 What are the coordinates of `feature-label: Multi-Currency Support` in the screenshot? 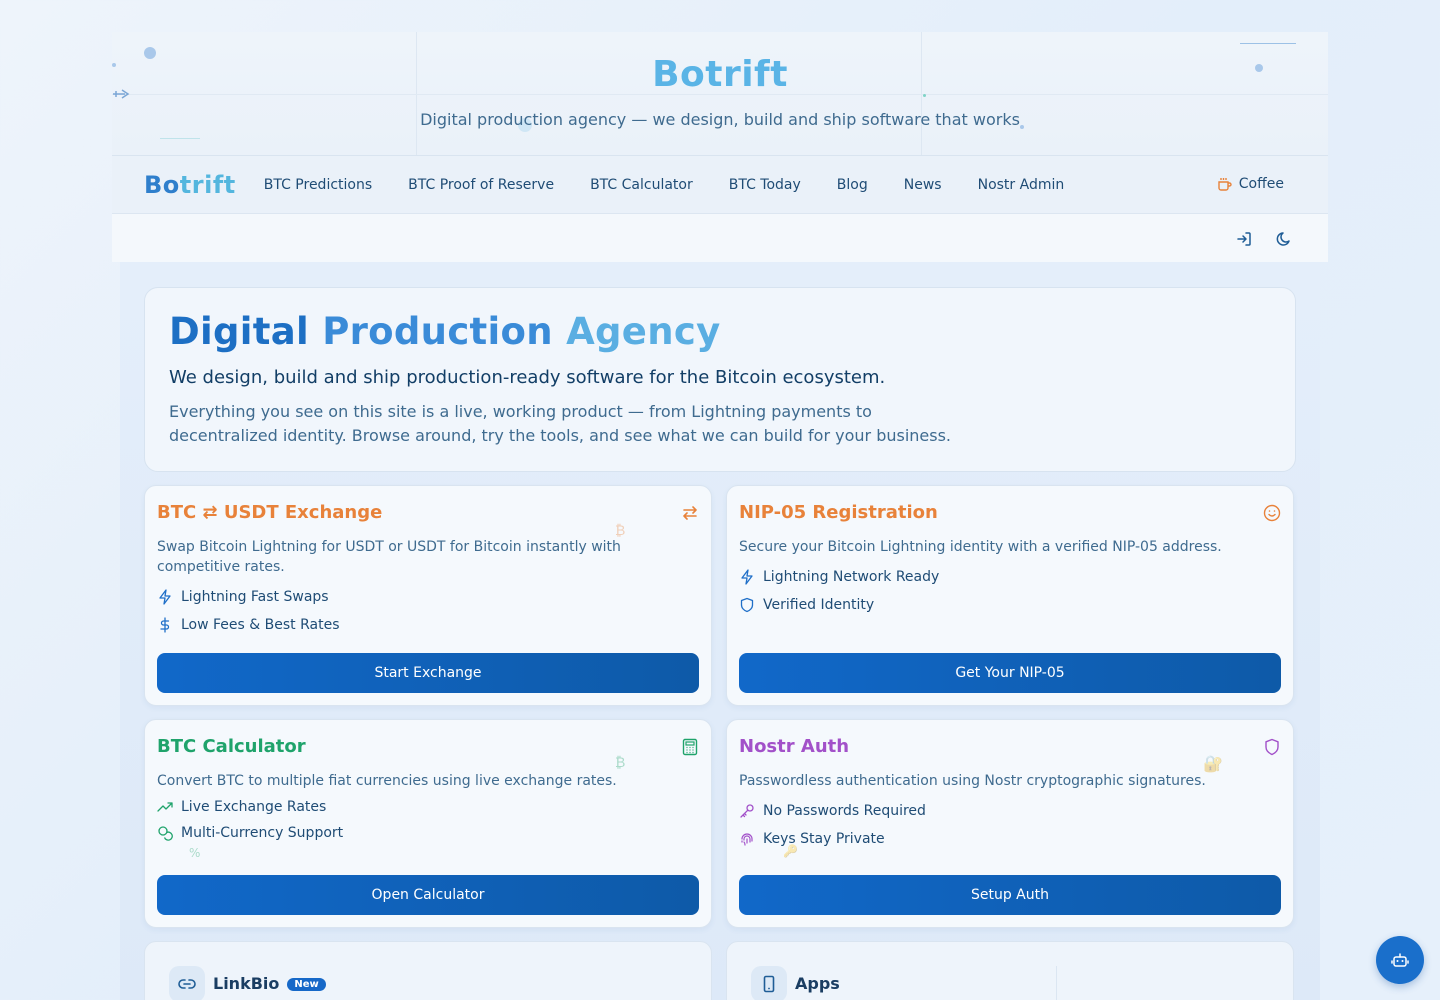 It's located at (262, 833).